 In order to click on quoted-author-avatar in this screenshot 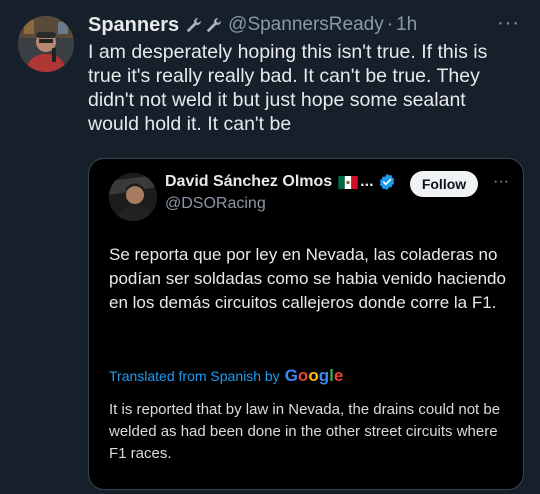, I will do `click(133, 197)`.